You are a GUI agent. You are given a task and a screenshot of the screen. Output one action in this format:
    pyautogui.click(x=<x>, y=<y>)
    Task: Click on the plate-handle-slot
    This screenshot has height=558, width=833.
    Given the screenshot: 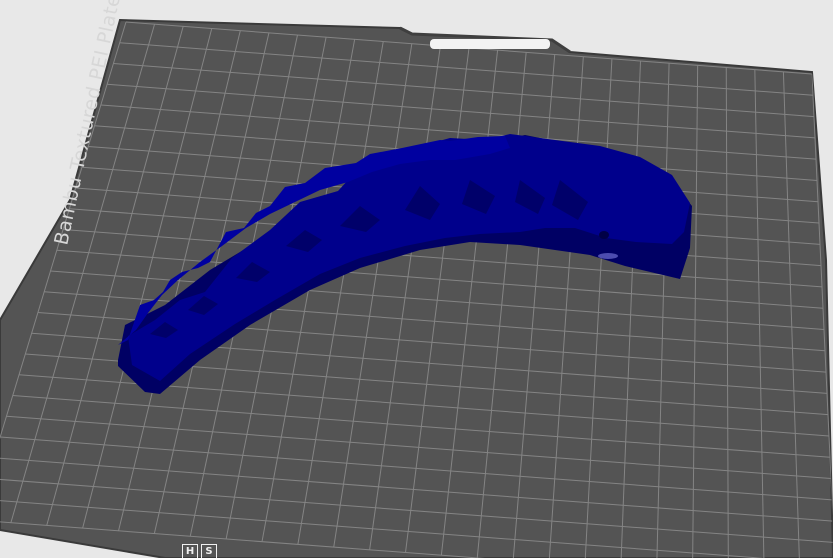 What is the action you would take?
    pyautogui.click(x=490, y=44)
    